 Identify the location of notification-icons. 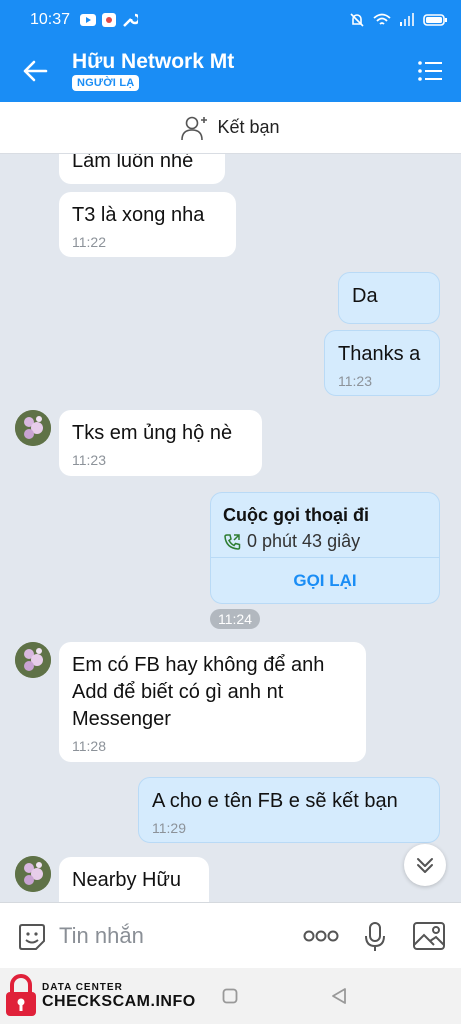
(109, 20).